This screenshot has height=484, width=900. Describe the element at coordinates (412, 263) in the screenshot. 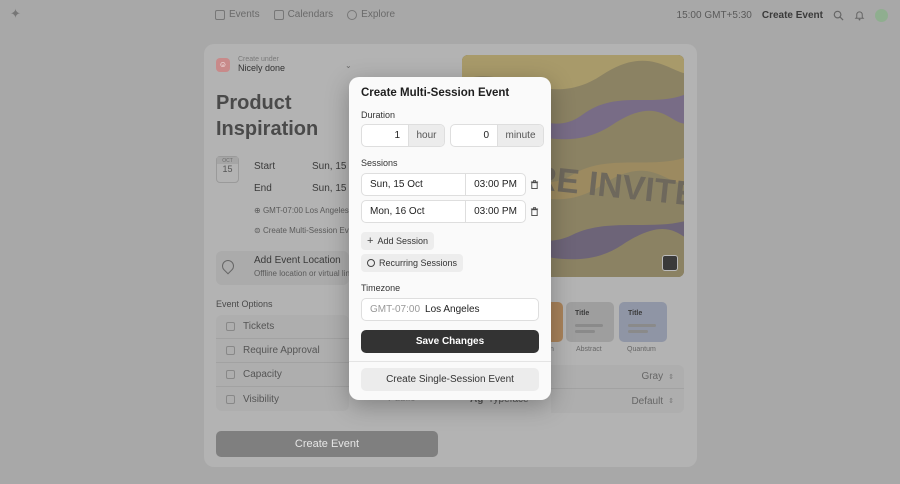

I see `recurring-sessions-button: Recurring Sessions` at that location.